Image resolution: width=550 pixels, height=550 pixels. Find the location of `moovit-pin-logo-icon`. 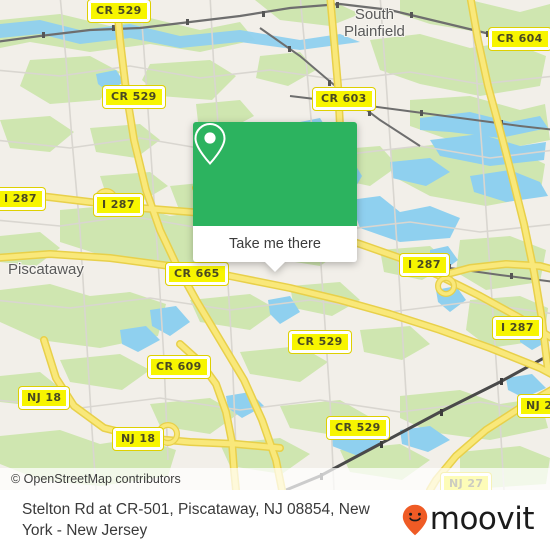

moovit-pin-logo-icon is located at coordinates (414, 520).